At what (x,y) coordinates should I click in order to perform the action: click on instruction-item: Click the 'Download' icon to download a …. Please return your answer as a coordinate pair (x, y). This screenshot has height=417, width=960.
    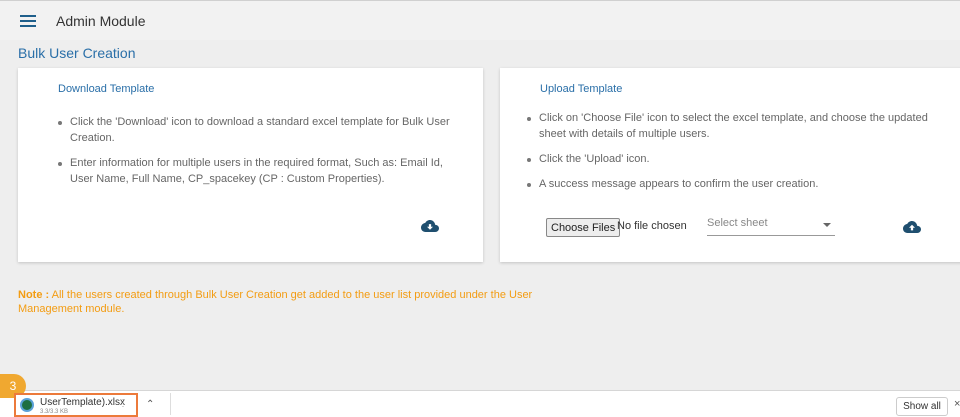
    Looking at the image, I should click on (263, 130).